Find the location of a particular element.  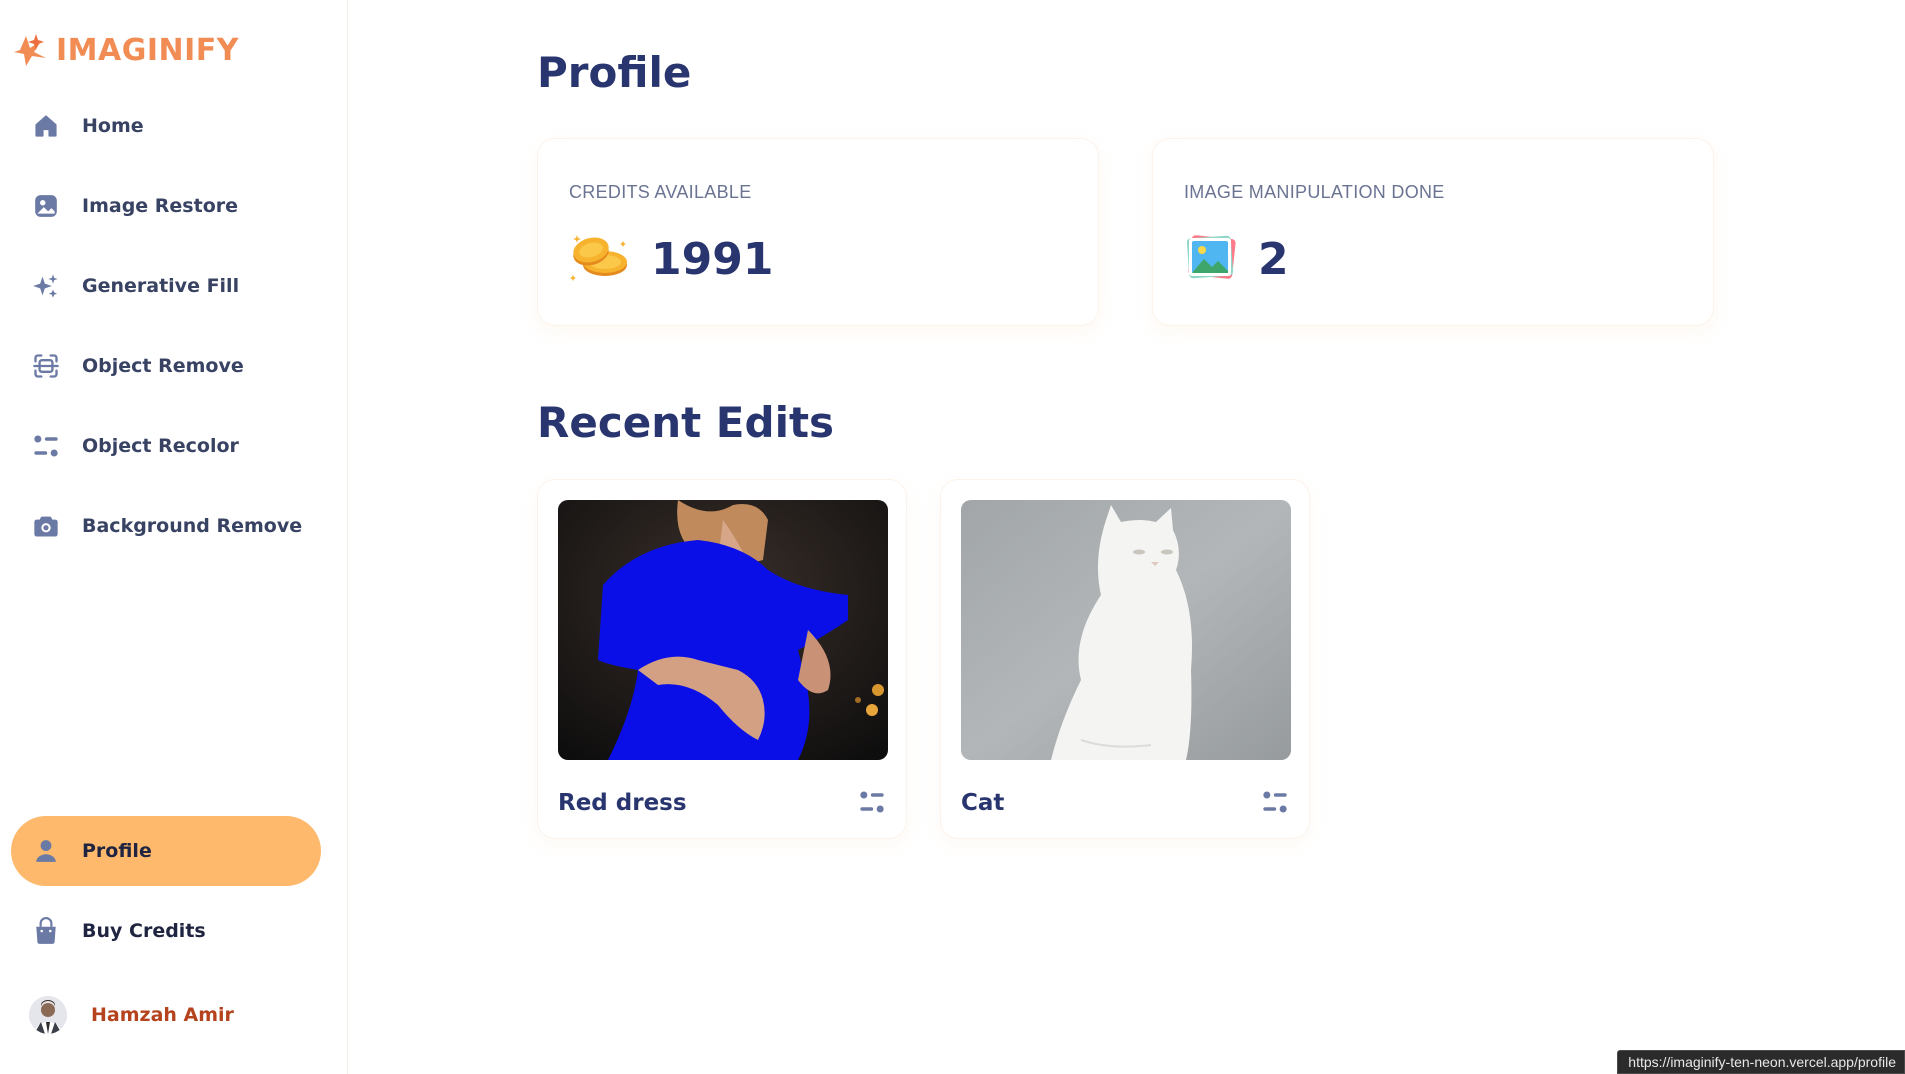

sidebar-item-object-remove: Object Remove is located at coordinates (166, 366).